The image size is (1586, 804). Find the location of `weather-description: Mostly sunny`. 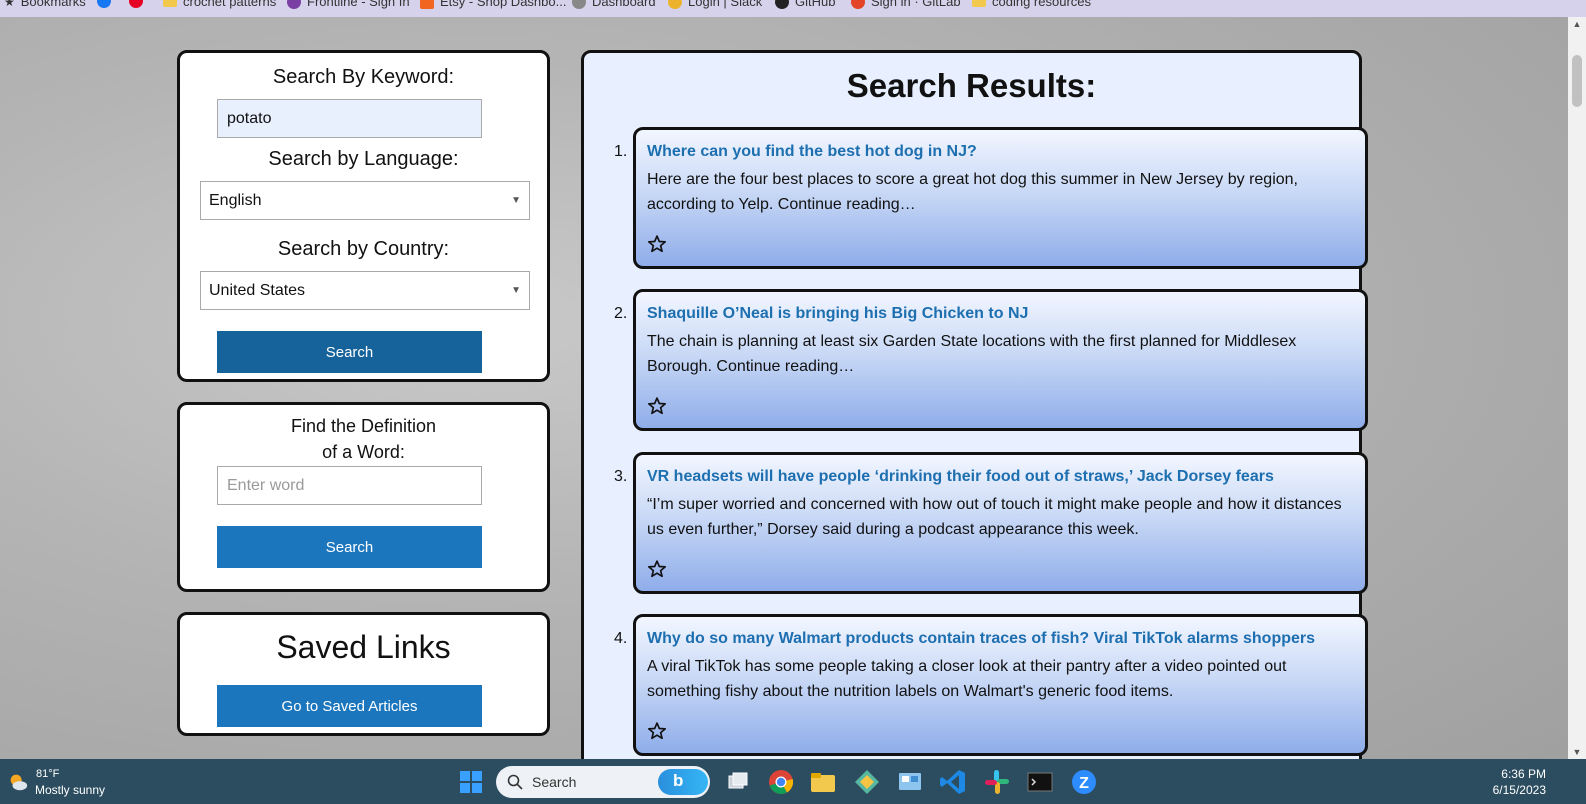

weather-description: Mostly sunny is located at coordinates (70, 790).